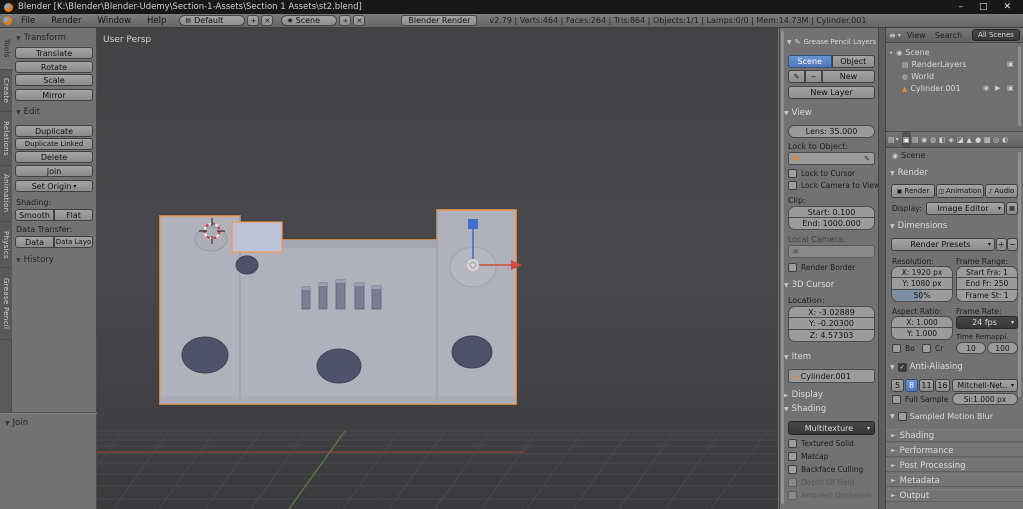  I want to click on animation-button: ◫ Animation, so click(960, 191).